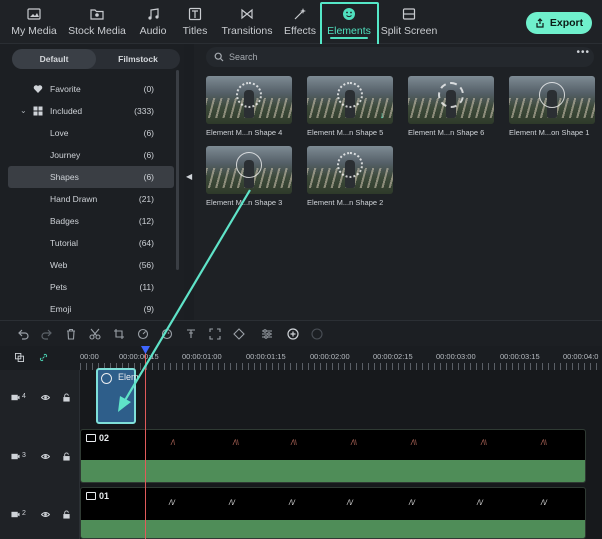  What do you see at coordinates (191, 334) in the screenshot?
I see `marker-icon` at bounding box center [191, 334].